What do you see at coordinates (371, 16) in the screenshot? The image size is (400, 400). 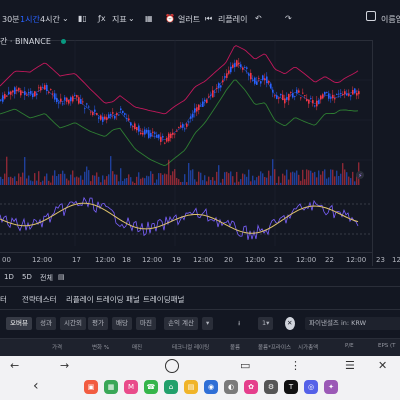 I see `fullscreen-icon` at bounding box center [371, 16].